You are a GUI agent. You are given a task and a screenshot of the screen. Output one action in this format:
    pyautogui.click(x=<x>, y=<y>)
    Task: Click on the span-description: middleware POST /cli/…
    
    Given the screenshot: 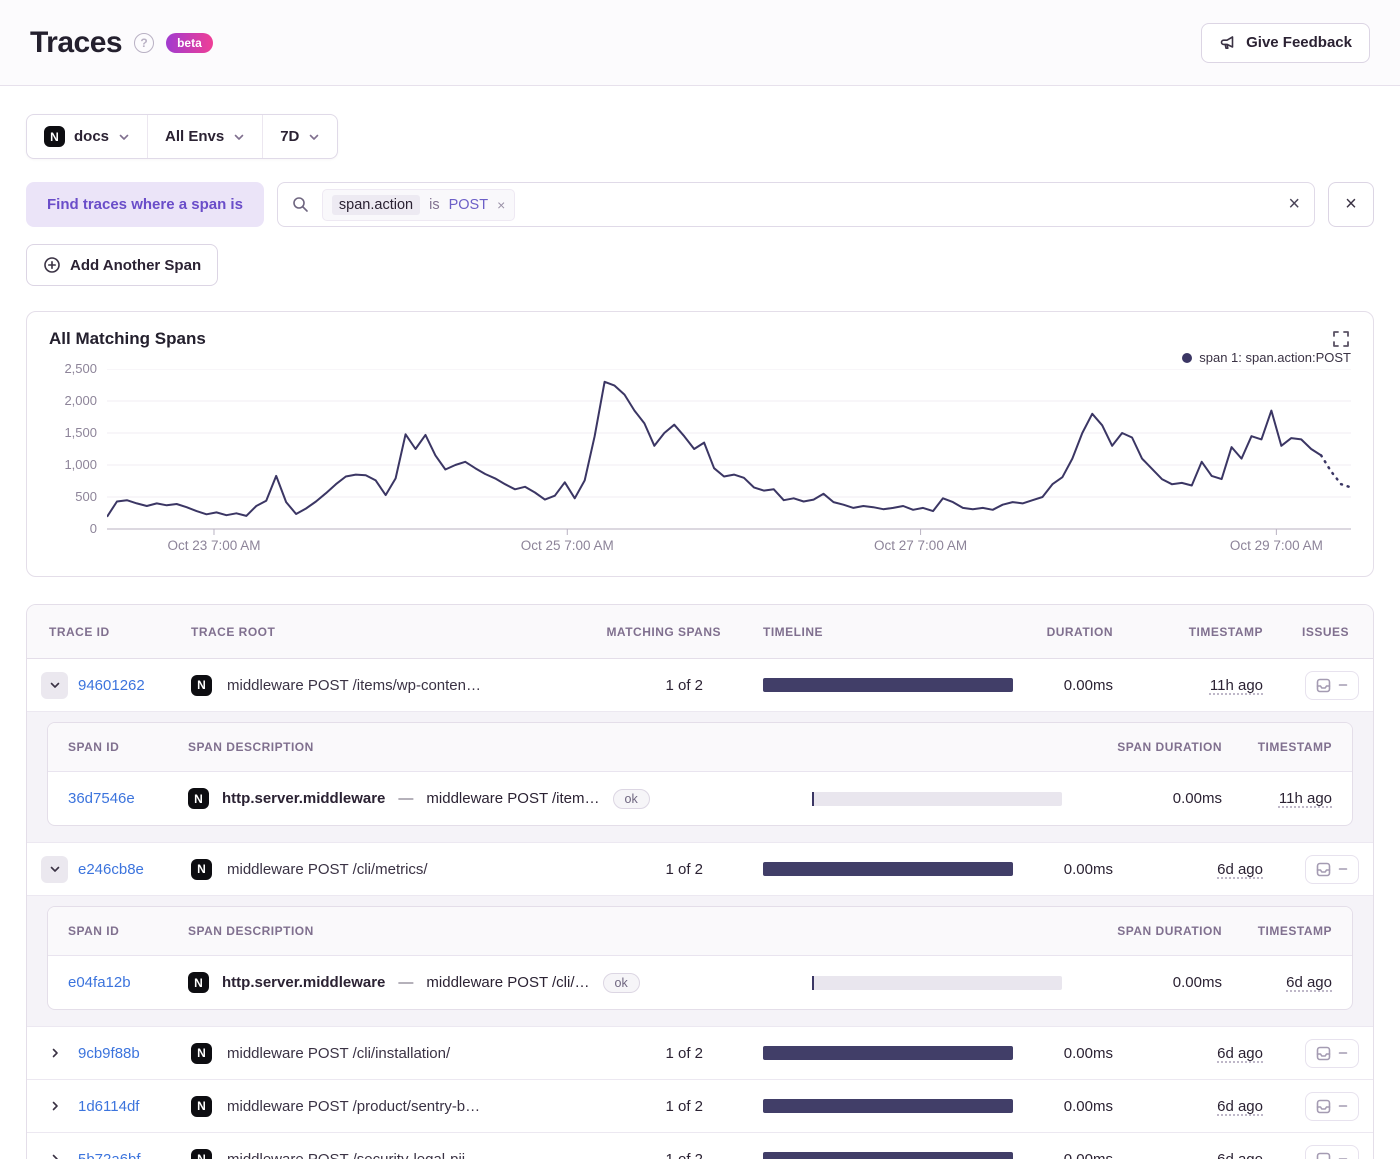 What is the action you would take?
    pyautogui.click(x=508, y=982)
    